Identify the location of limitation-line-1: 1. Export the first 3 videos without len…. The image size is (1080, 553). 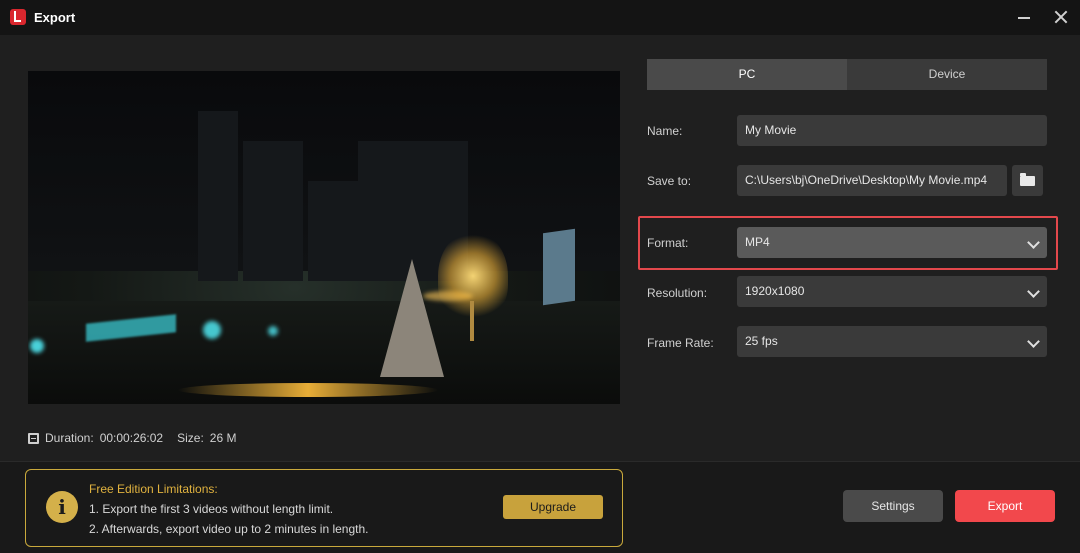
(211, 509).